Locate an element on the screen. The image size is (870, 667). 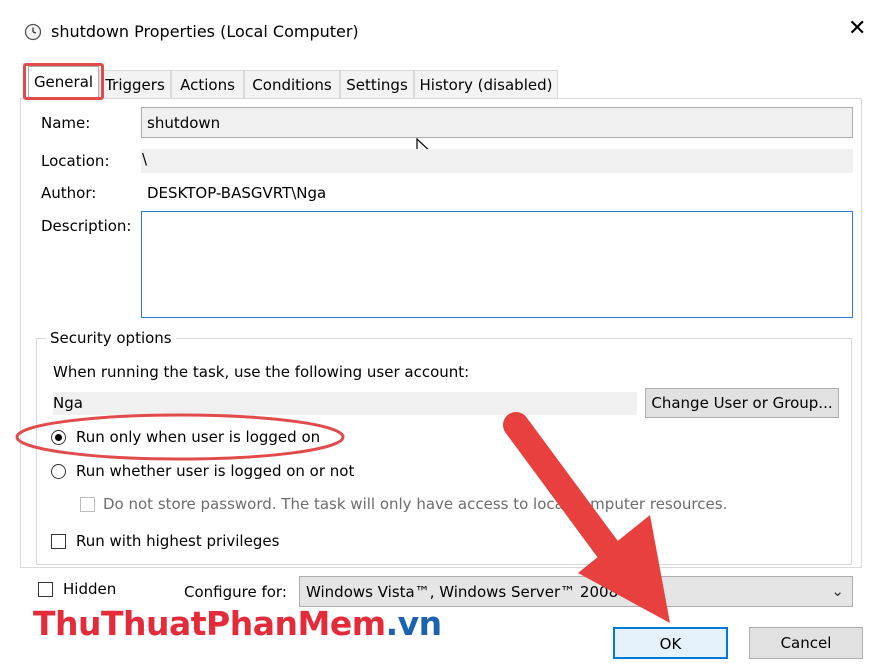
hidden-checkbox is located at coordinates (45, 589).